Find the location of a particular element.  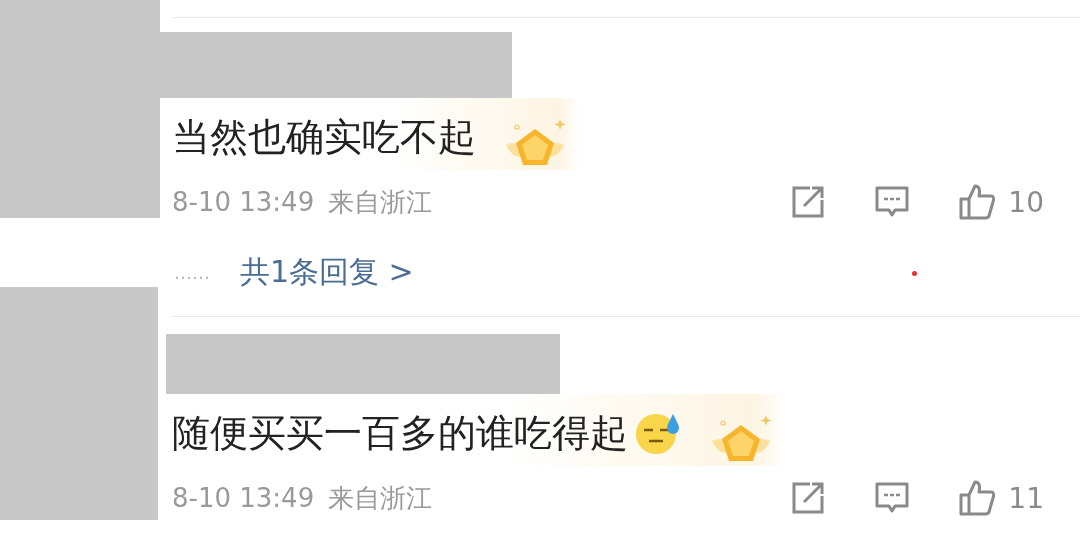

dot-mark is located at coordinates (914, 273).